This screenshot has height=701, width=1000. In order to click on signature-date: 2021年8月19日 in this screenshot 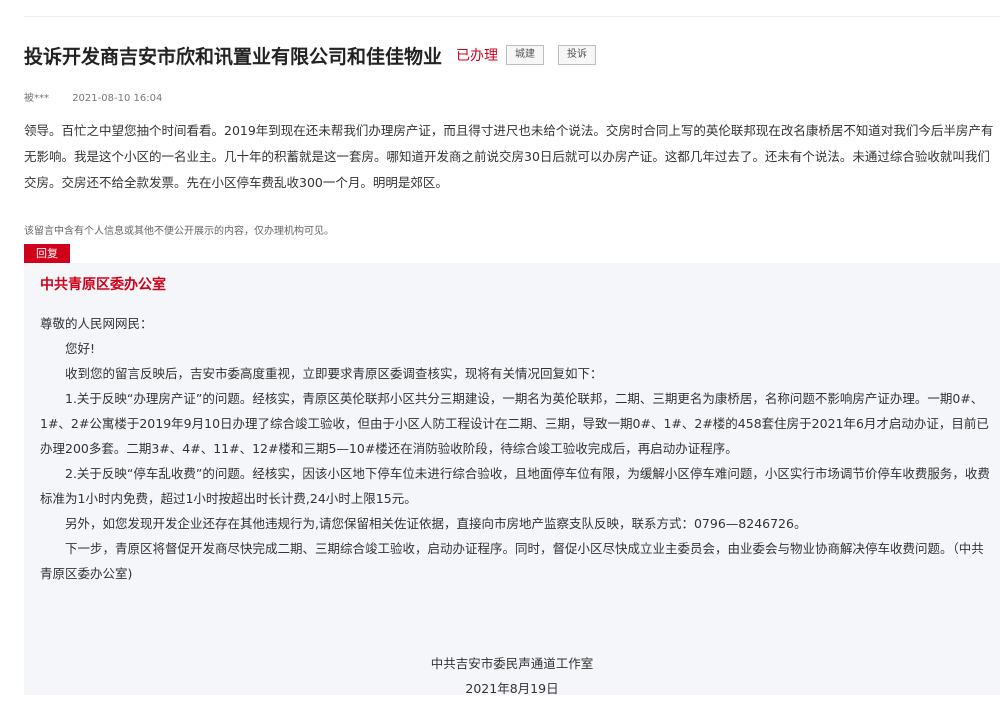, I will do `click(512, 688)`.